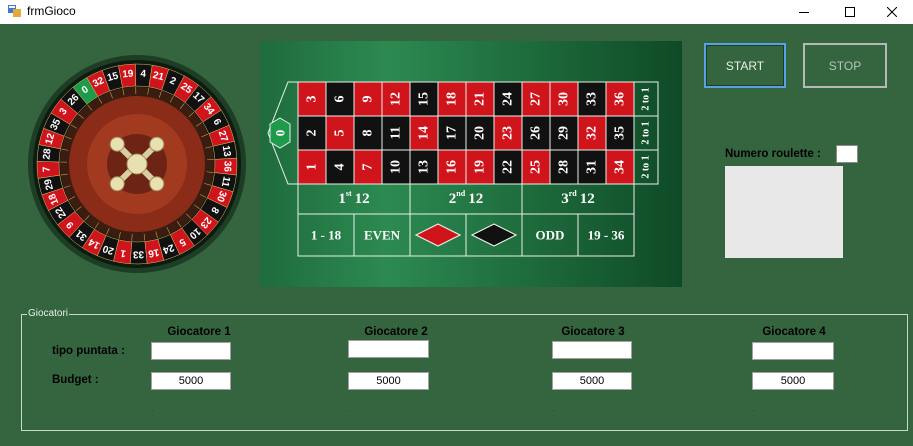 This screenshot has height=446, width=913. What do you see at coordinates (564, 133) in the screenshot?
I see `number-label: 29` at bounding box center [564, 133].